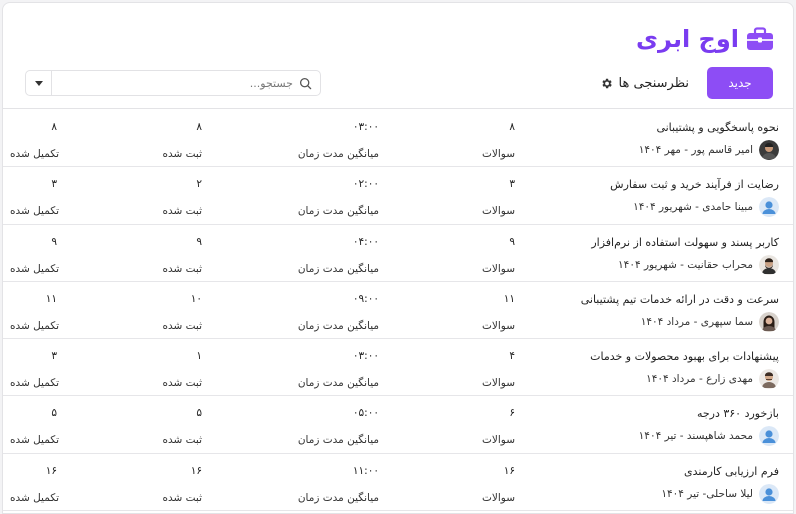 The height and width of the screenshot is (514, 796). I want to click on filter-dropdown, so click(39, 83).